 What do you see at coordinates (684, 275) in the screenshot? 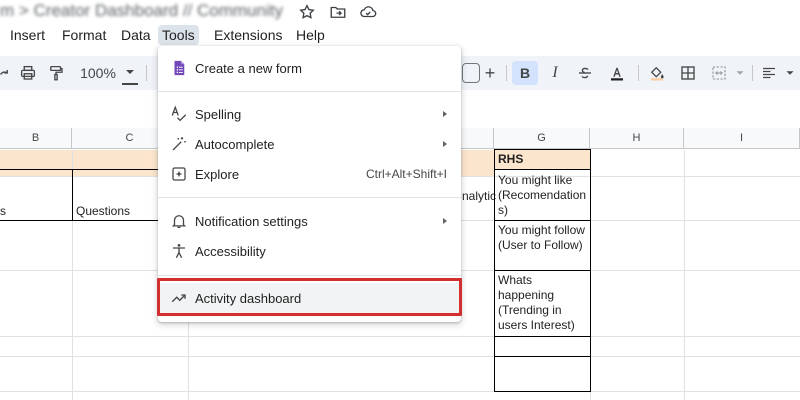
I see `column-divider` at bounding box center [684, 275].